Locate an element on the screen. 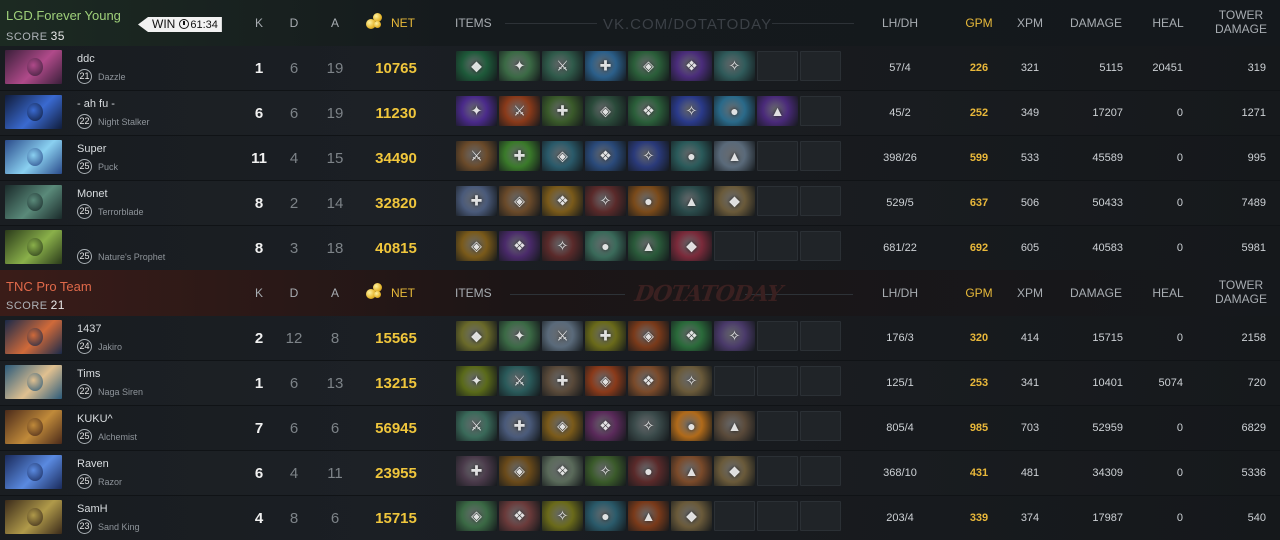  heal: 0 is located at coordinates (1179, 428).